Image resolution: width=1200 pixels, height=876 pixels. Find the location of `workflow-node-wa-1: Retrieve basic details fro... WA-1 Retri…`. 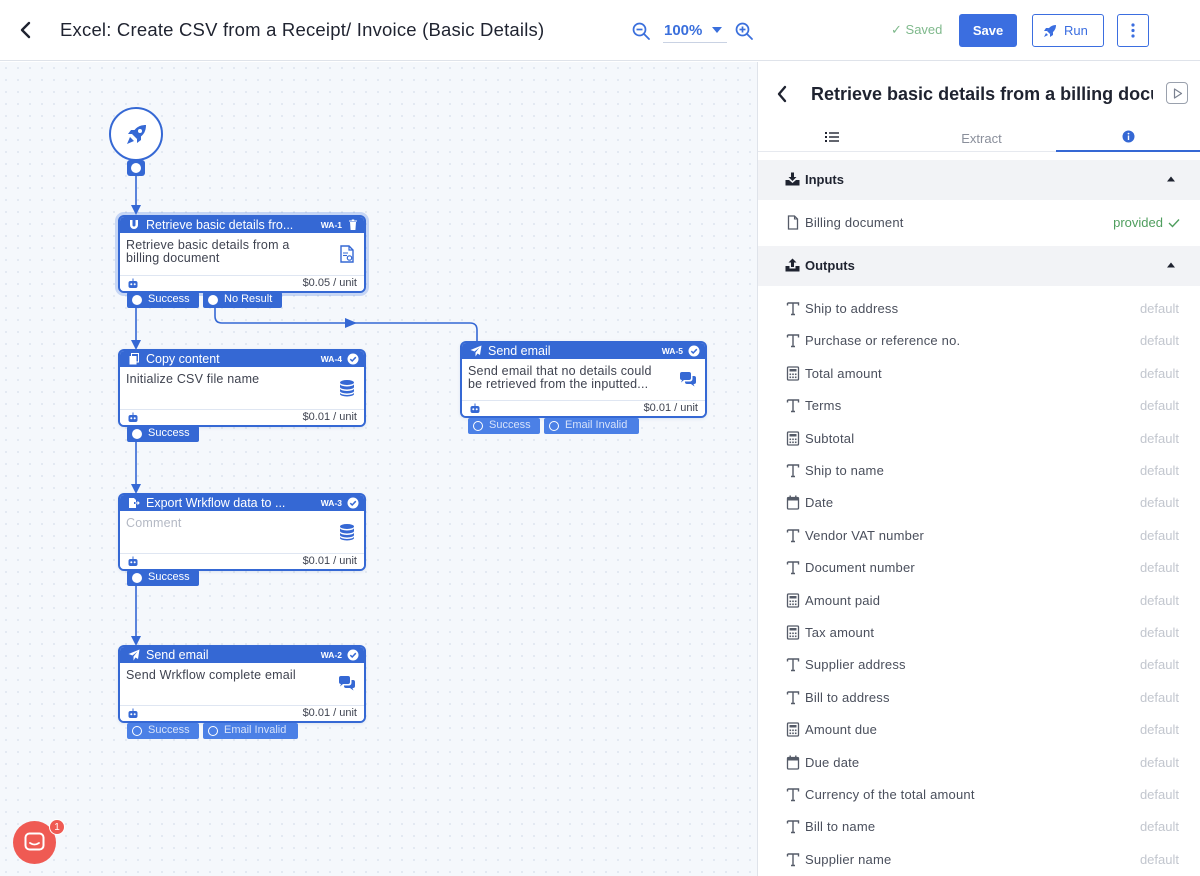

workflow-node-wa-1: Retrieve basic details fro... WA-1 Retri… is located at coordinates (242, 254).